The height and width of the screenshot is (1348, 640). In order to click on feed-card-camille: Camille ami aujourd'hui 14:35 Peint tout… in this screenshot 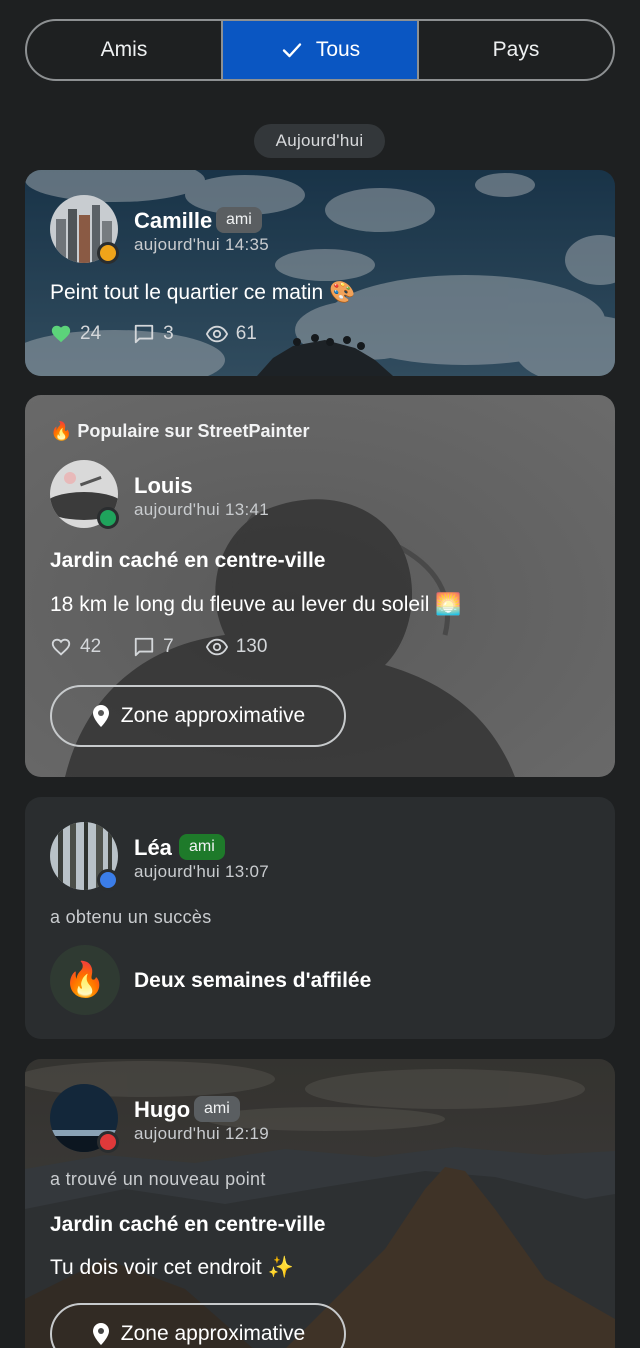, I will do `click(320, 273)`.